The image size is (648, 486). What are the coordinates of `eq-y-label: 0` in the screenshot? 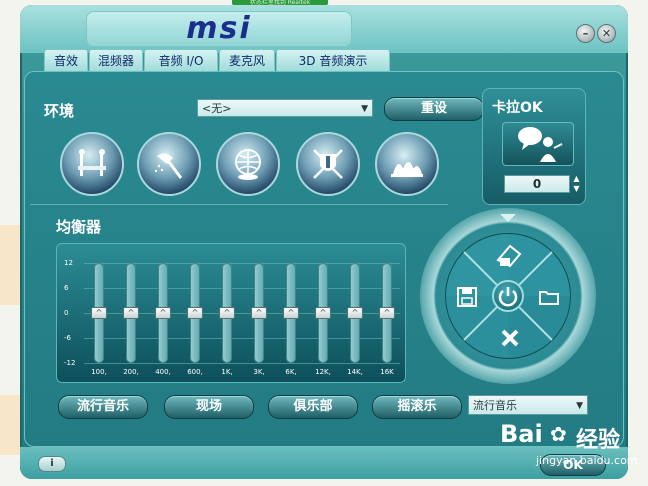 It's located at (66, 313).